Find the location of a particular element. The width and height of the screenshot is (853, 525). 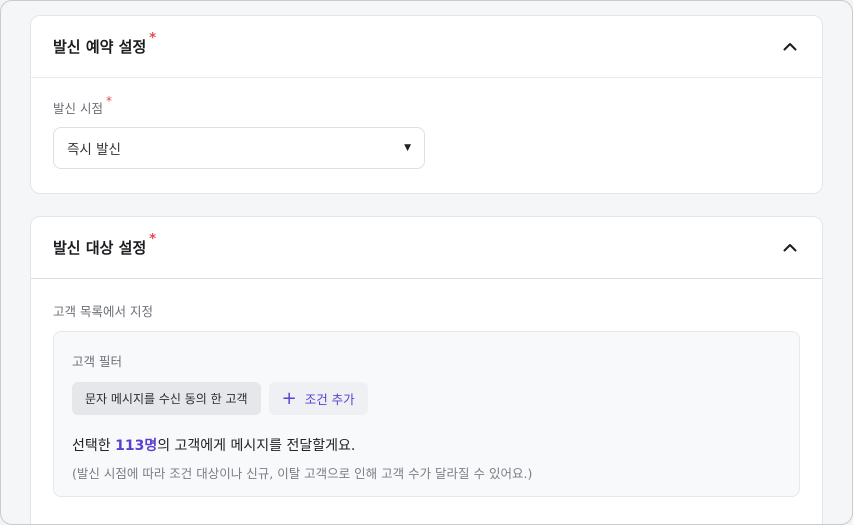

send-timing-value: 즉시 발신 is located at coordinates (94, 150).